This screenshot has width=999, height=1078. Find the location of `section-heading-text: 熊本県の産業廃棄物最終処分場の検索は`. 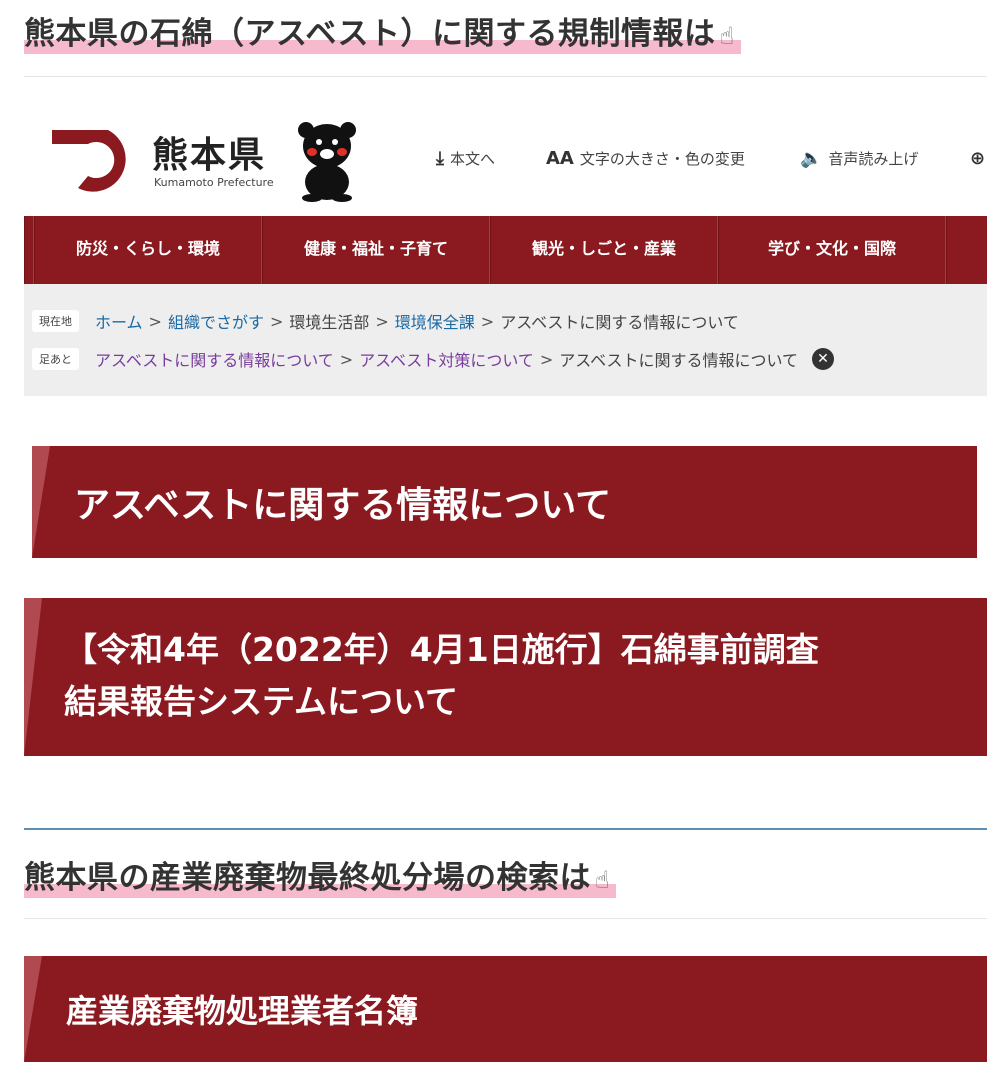

section-heading-text: 熊本県の産業廃棄物最終処分場の検索は is located at coordinates (307, 878).